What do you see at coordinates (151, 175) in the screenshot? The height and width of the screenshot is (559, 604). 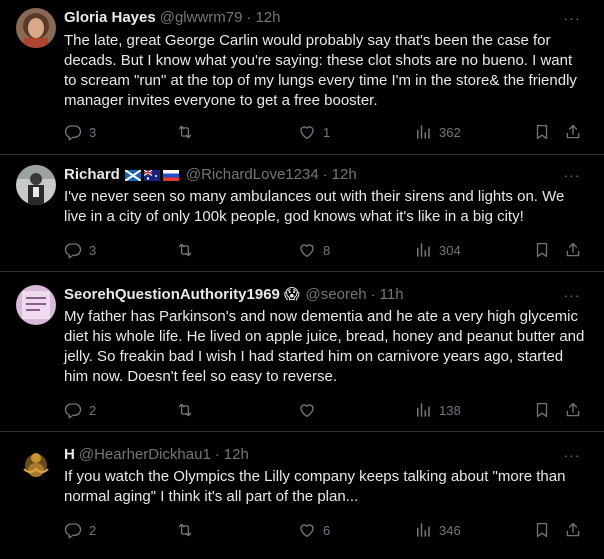 I see `australia-flag-icon` at bounding box center [151, 175].